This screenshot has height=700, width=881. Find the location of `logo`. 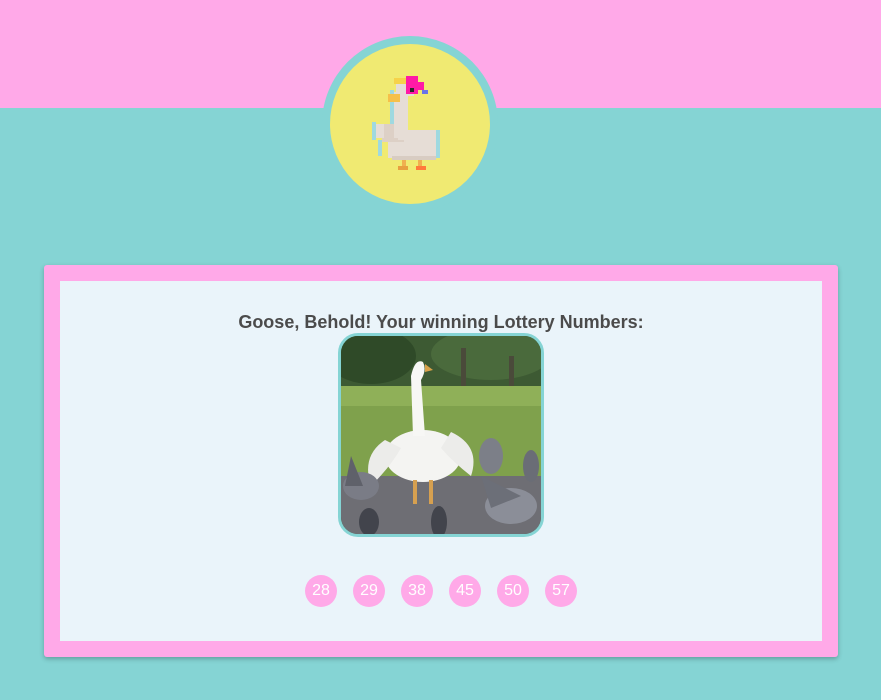

logo is located at coordinates (410, 124).